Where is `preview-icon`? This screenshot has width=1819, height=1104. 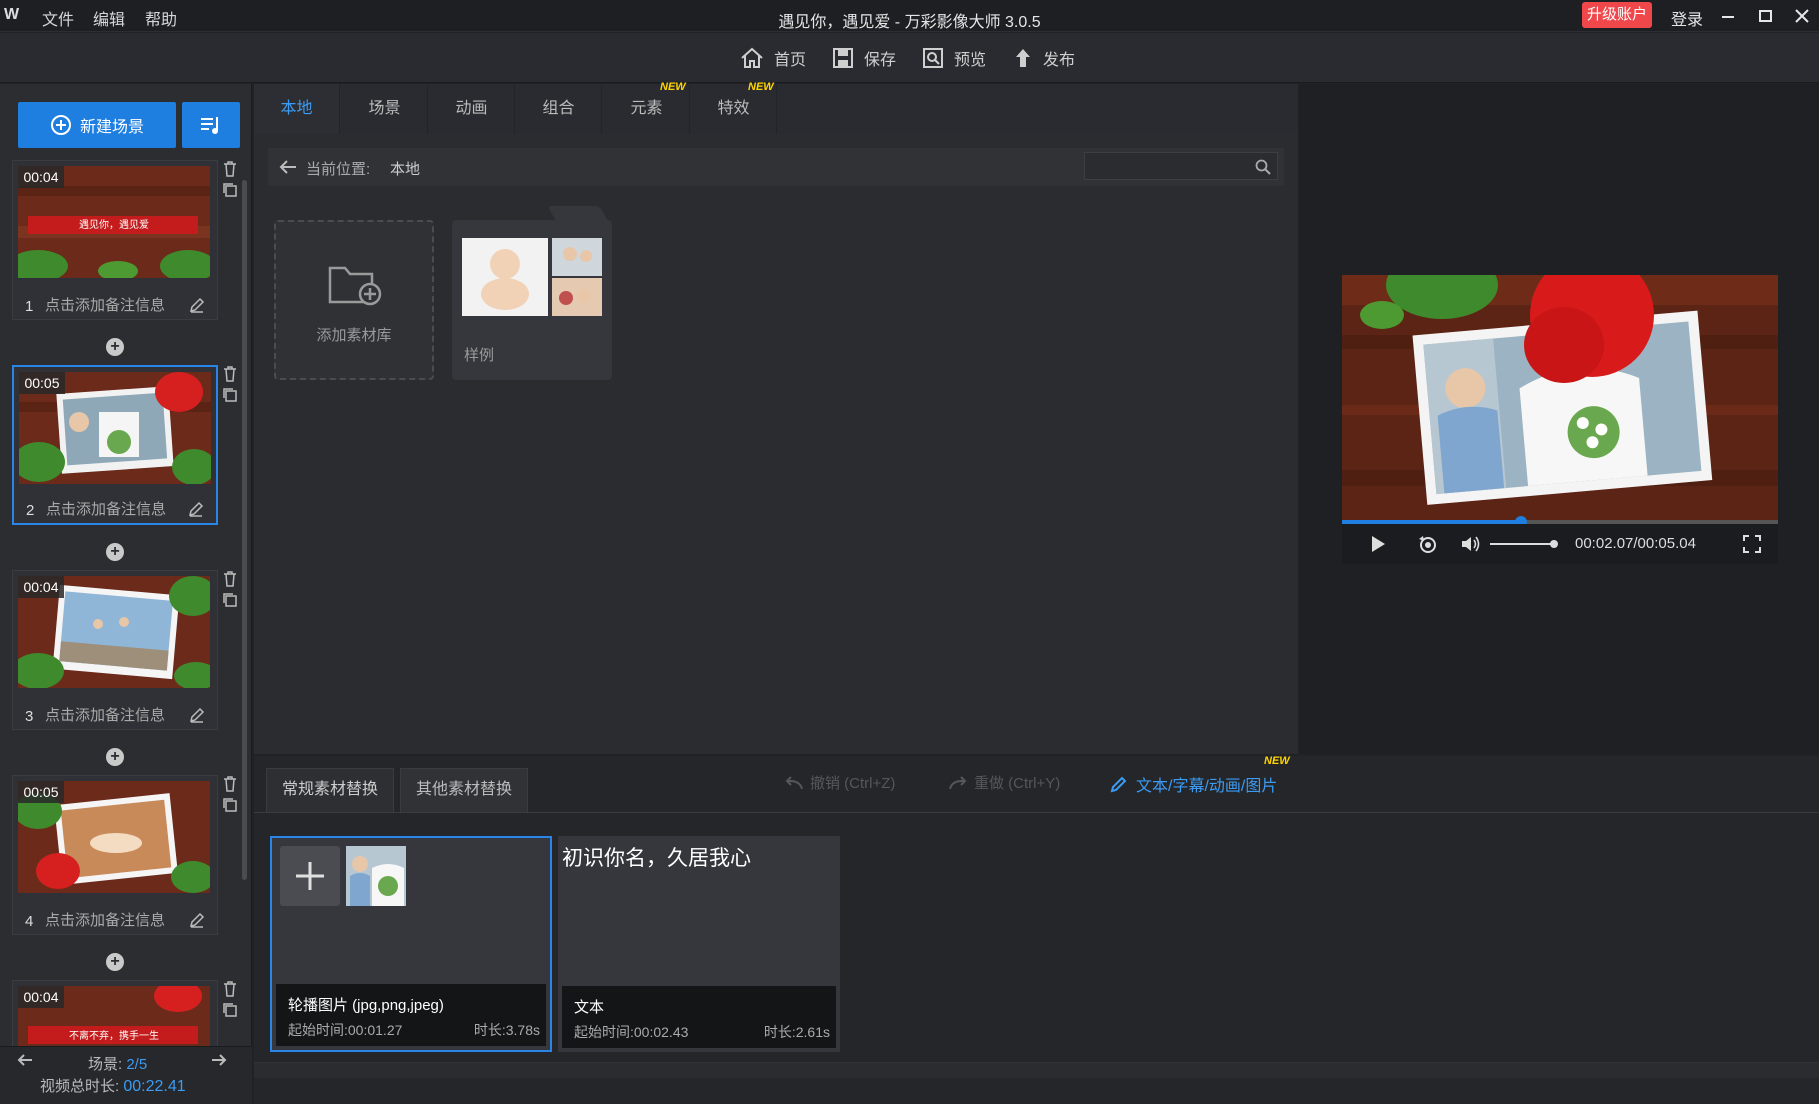
preview-icon is located at coordinates (933, 58).